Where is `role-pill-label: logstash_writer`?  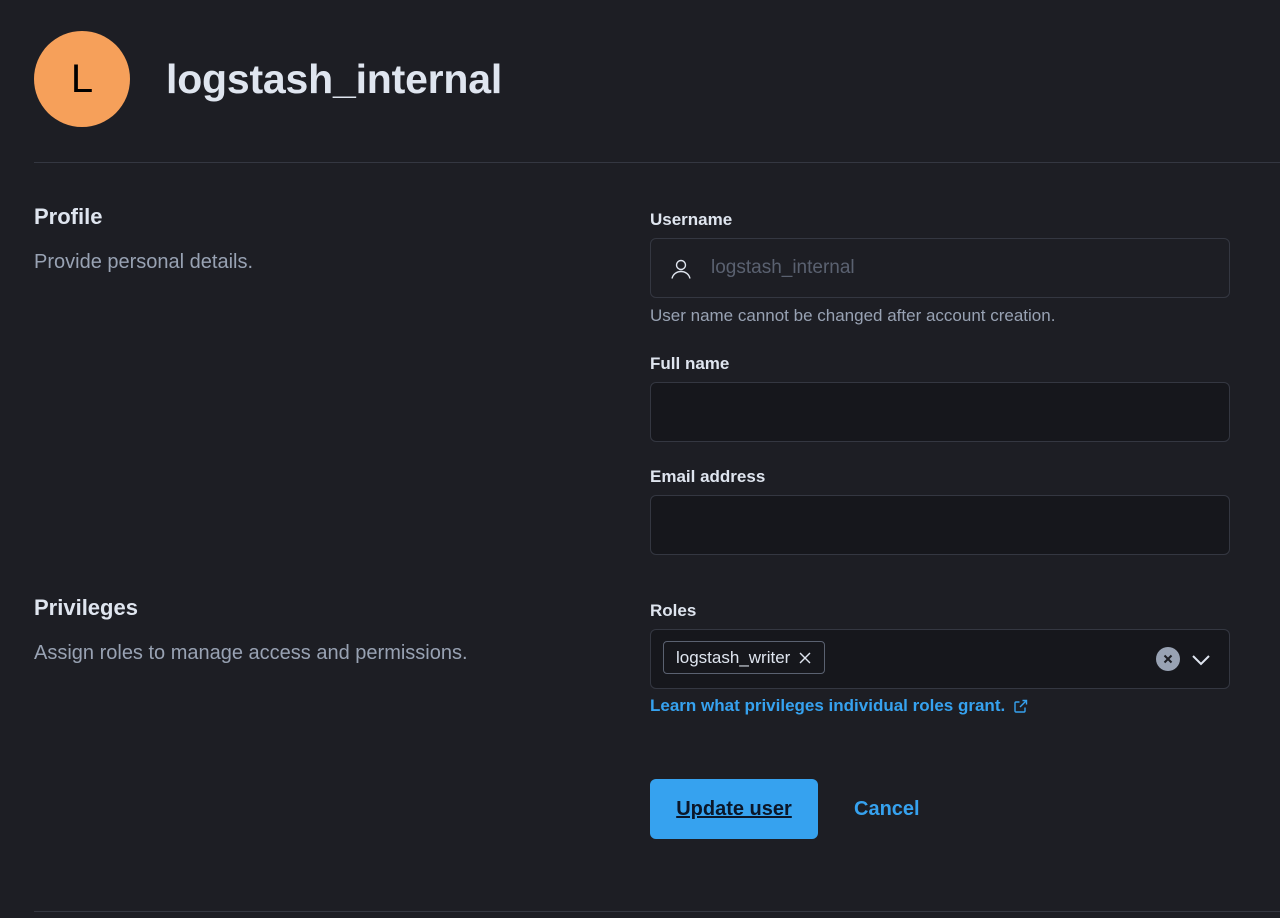
role-pill-label: logstash_writer is located at coordinates (733, 657).